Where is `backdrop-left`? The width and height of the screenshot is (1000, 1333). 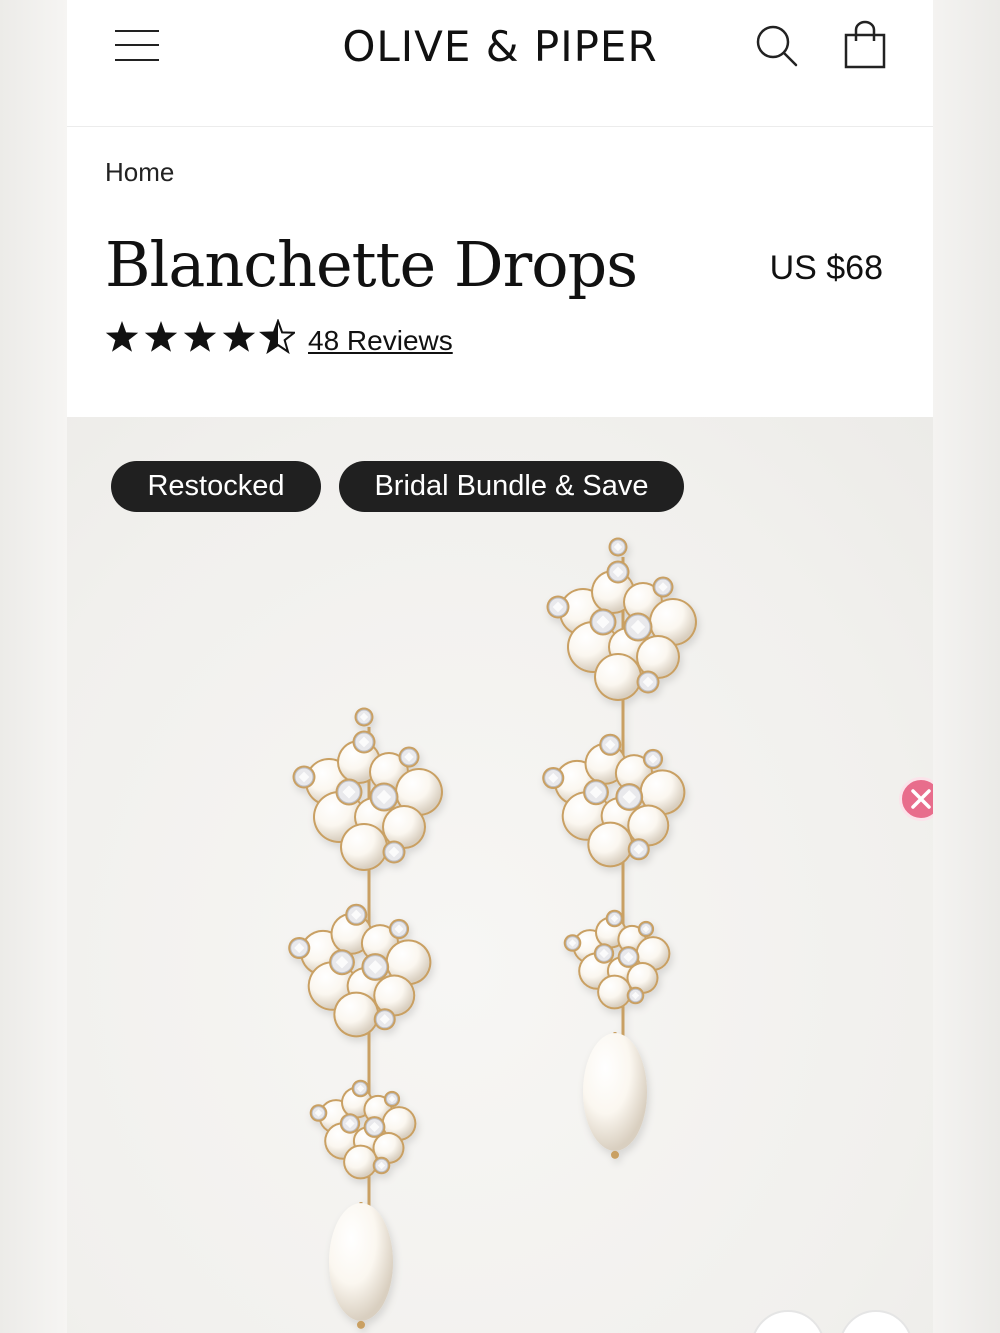
backdrop-left is located at coordinates (33, 666).